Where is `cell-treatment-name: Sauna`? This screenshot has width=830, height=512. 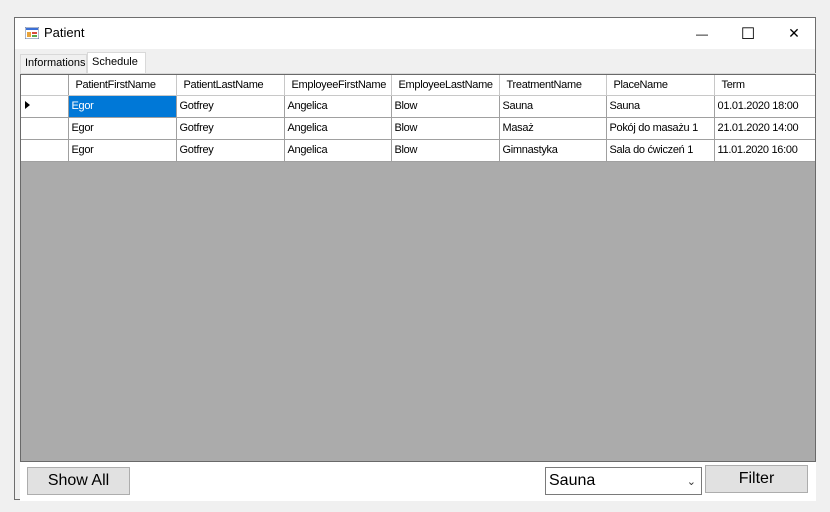 cell-treatment-name: Sauna is located at coordinates (553, 106).